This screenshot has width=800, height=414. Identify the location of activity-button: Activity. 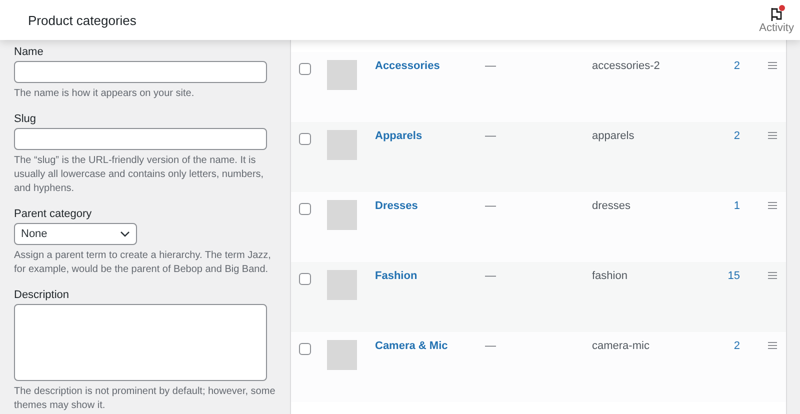
(776, 20).